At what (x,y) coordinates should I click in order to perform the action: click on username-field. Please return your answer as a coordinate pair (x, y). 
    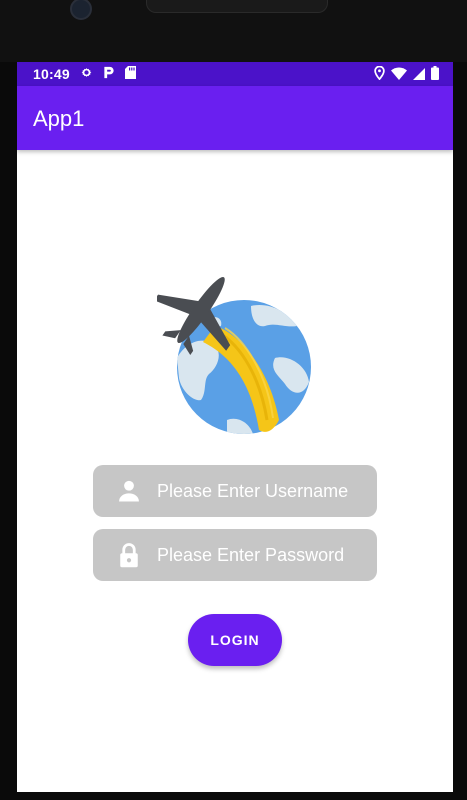
    Looking at the image, I should click on (242, 491).